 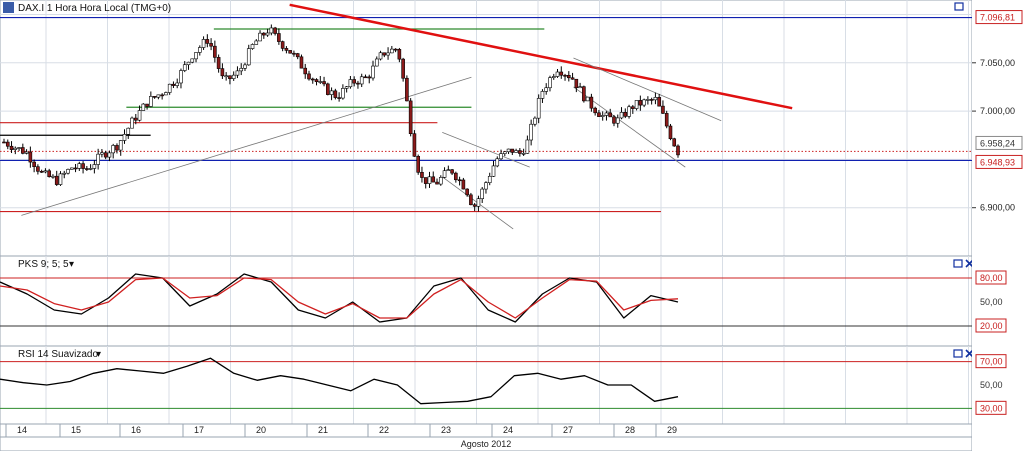 I want to click on x-tick-label: 24, so click(x=508, y=430).